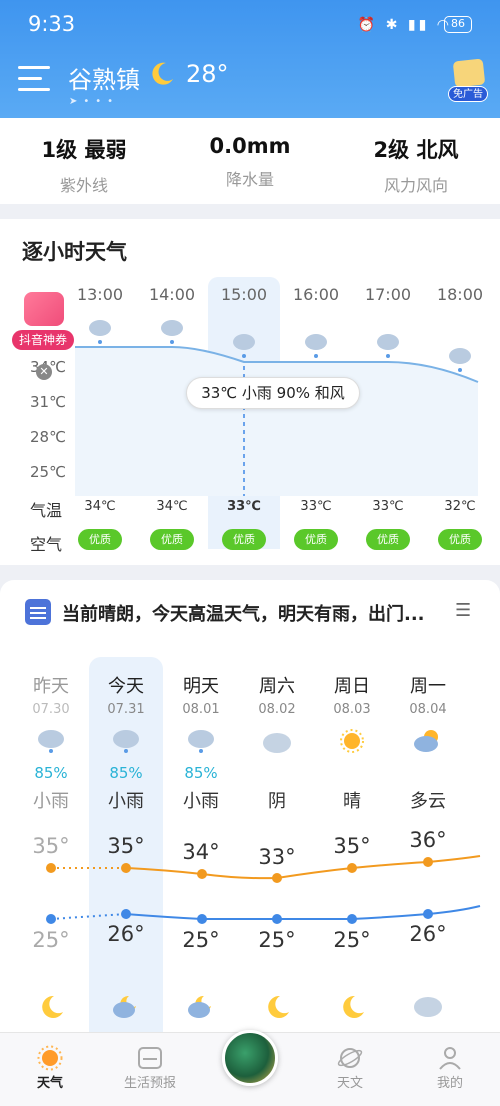  What do you see at coordinates (416, 165) in the screenshot?
I see `stat-wind: 2级 北风风力风向` at bounding box center [416, 165].